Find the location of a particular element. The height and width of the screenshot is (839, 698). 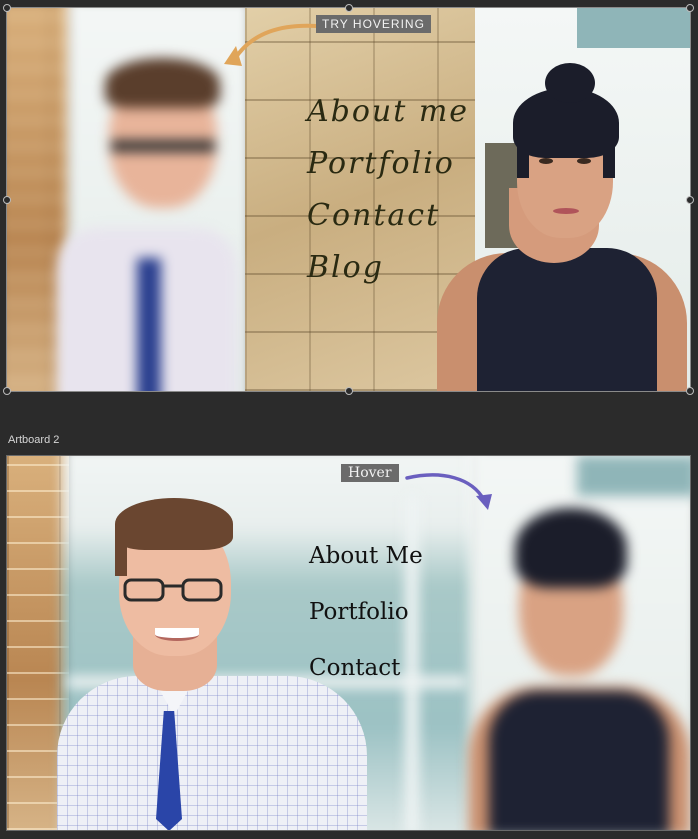

resize-handle-tl is located at coordinates (7, 8).